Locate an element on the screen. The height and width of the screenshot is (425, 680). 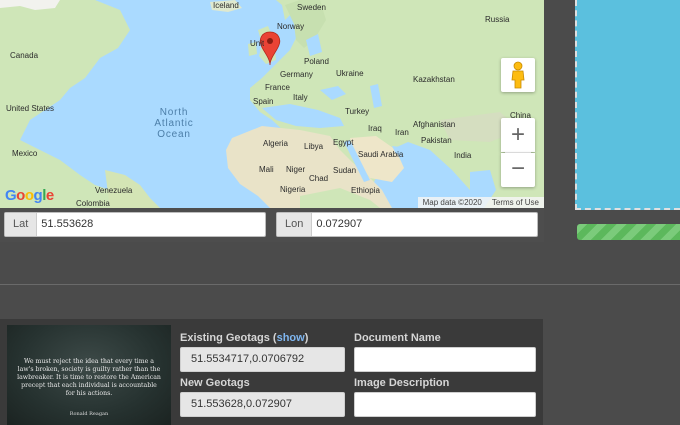
section-divider is located at coordinates (340, 284).